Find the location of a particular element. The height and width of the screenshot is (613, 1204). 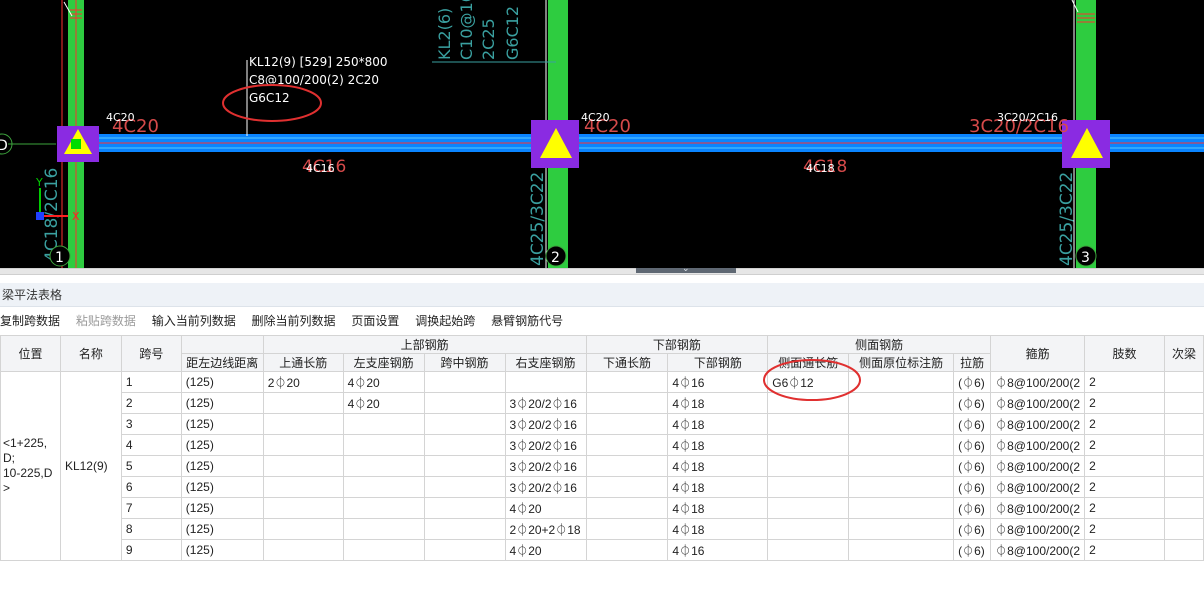

table-row: 7 (125) 4⏀20 4⏀18 (⏀6) ⏀8@100/200(2 2 is located at coordinates (602, 508).